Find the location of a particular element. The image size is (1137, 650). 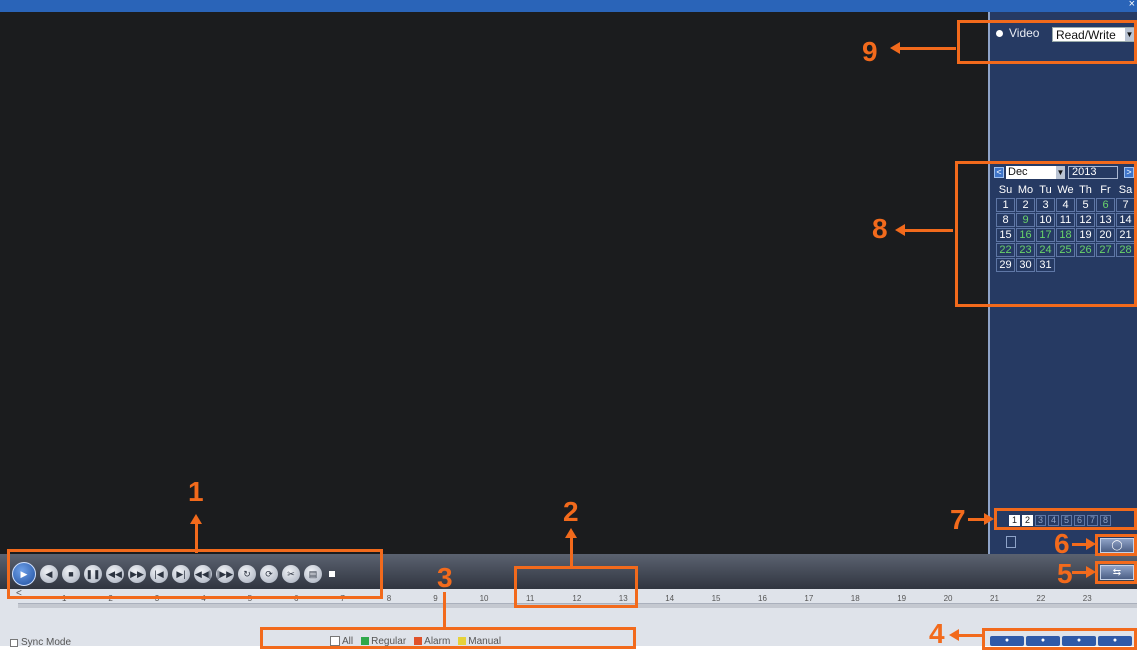

callout-3: 3 is located at coordinates (445, 577).